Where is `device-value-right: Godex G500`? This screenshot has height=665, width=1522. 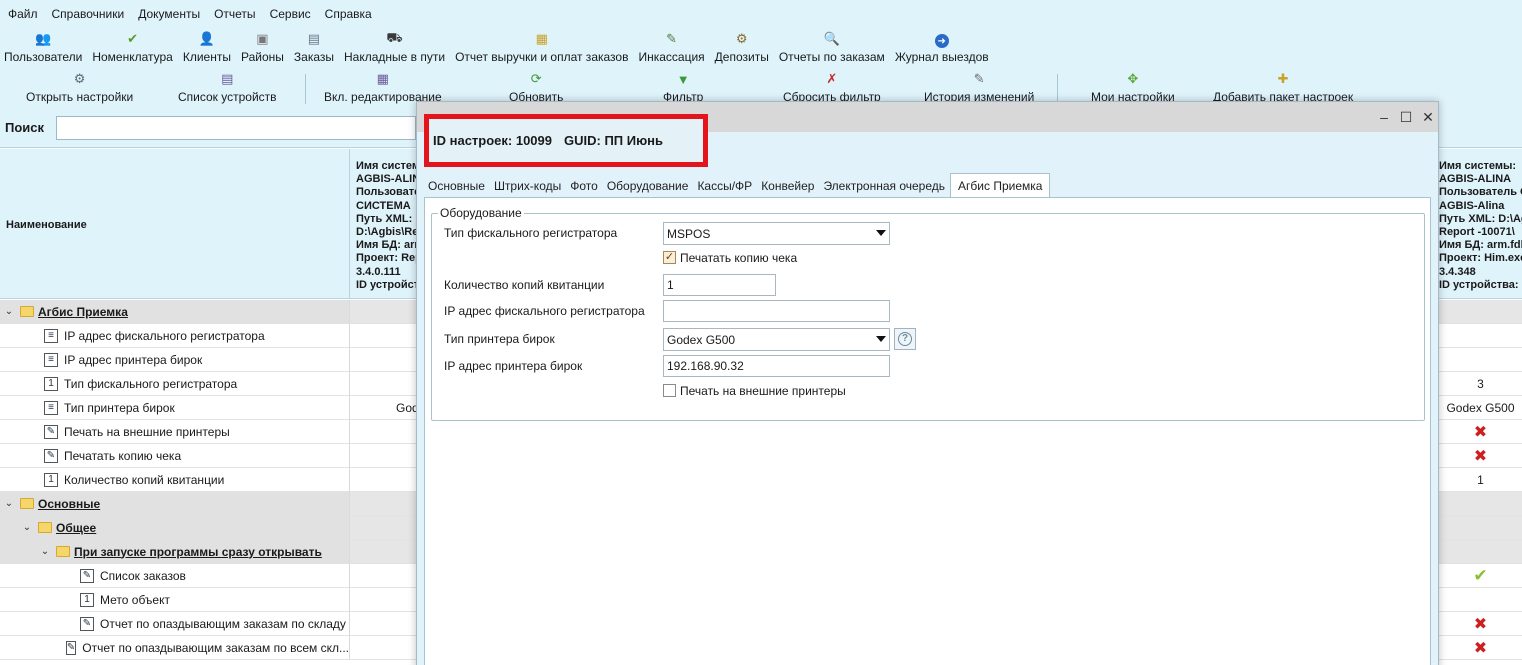 device-value-right: Godex G500 is located at coordinates (1480, 407).